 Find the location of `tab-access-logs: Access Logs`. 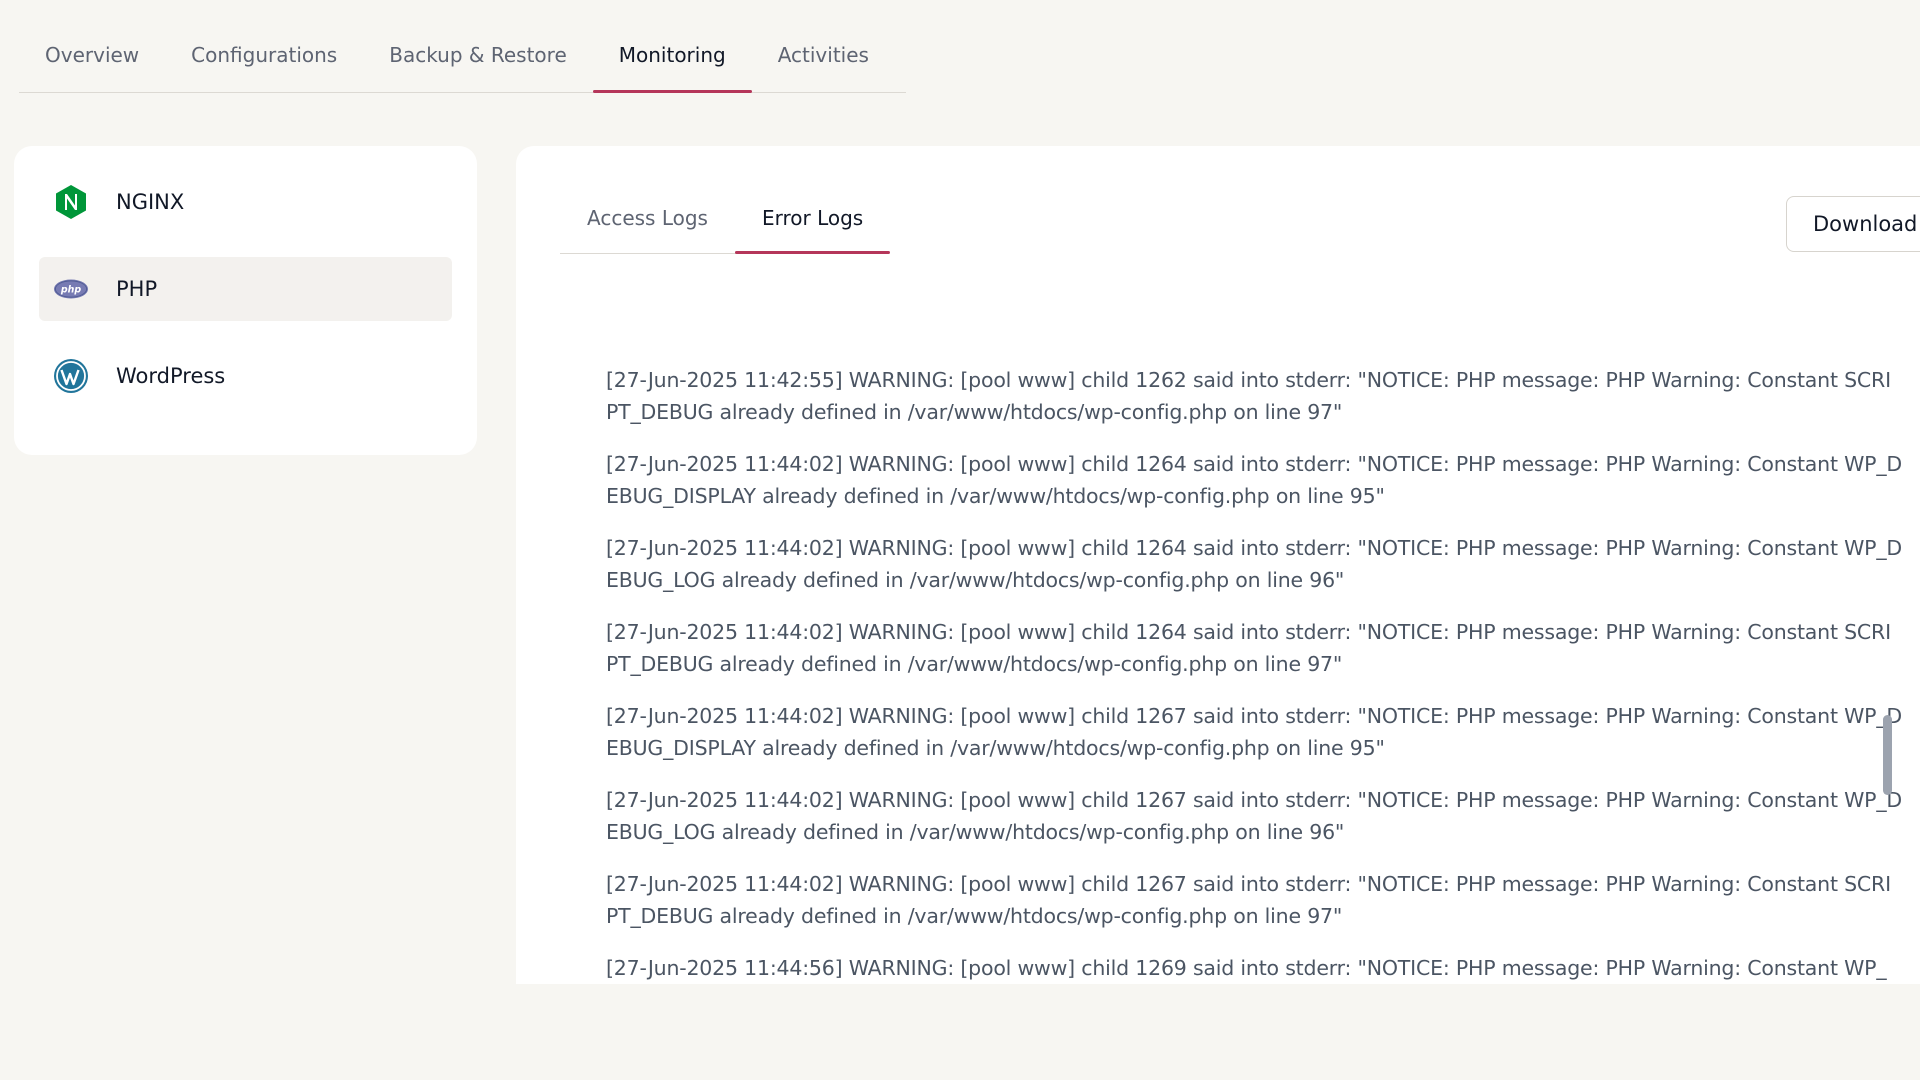

tab-access-logs: Access Logs is located at coordinates (647, 221).